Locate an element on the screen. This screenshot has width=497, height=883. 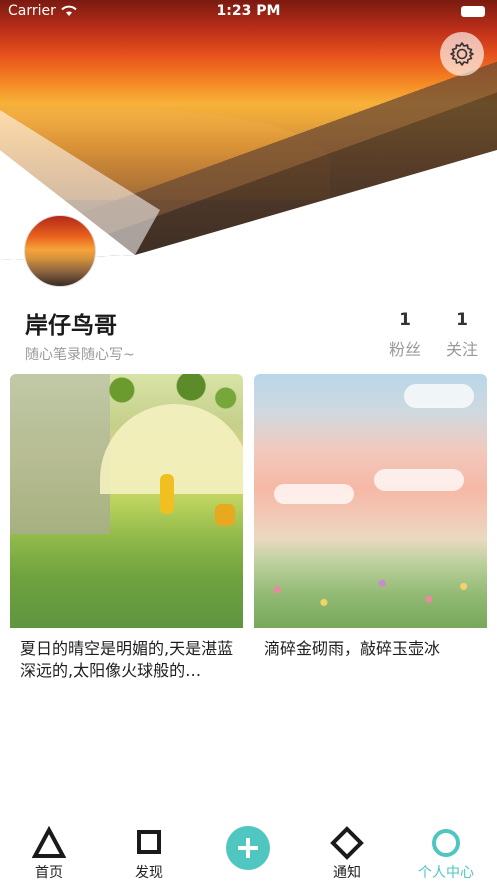
status-bar: Carrier 1:23 PM is located at coordinates (248, 12).